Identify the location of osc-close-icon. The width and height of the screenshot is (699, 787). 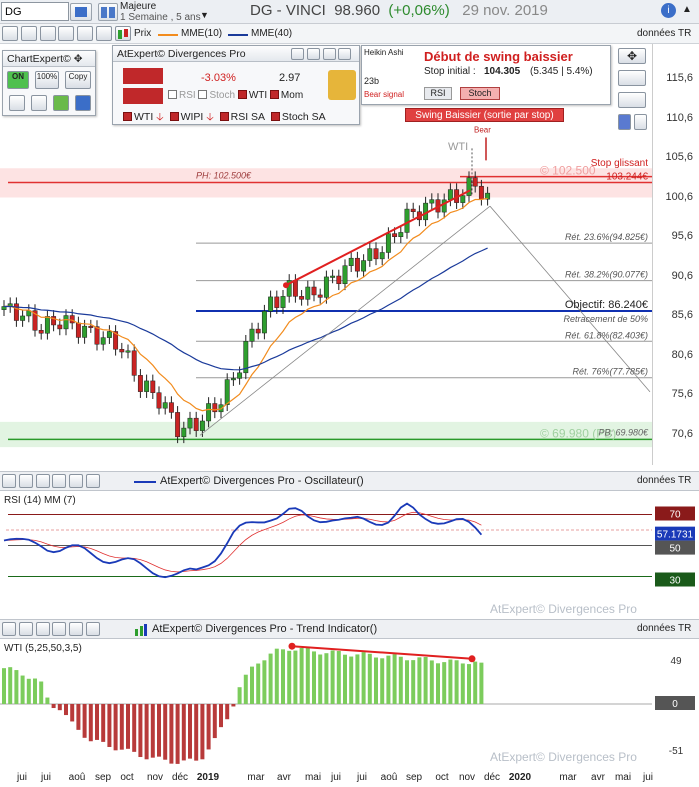
(92, 481).